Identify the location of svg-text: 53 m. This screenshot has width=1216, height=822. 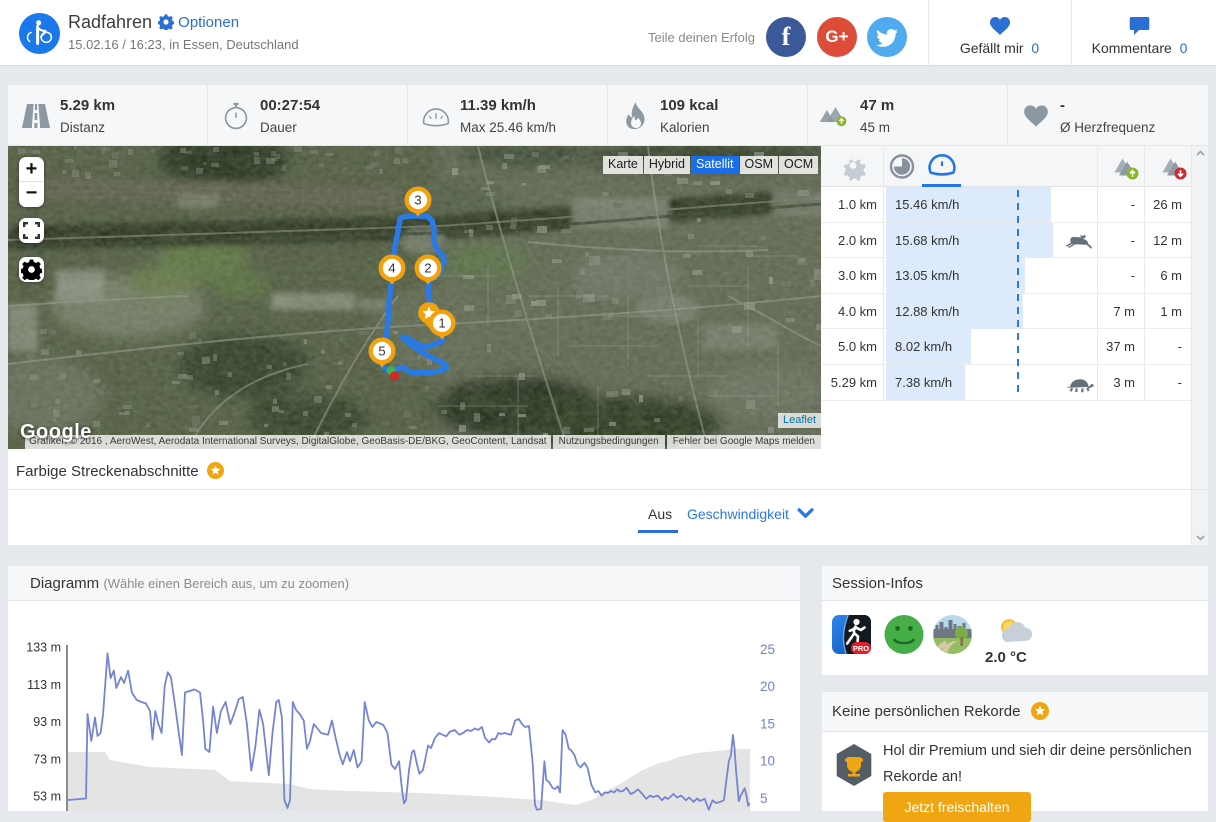
(47, 797).